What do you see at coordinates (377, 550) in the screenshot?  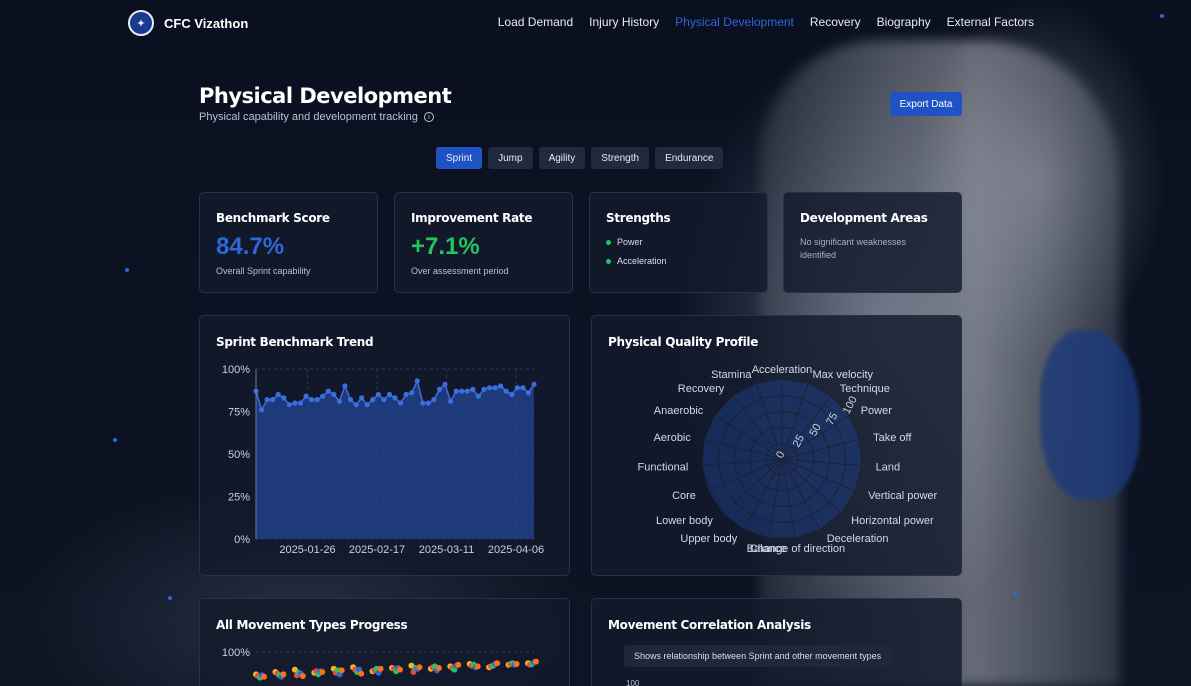 I see `x-tick-label: 2025-02-17` at bounding box center [377, 550].